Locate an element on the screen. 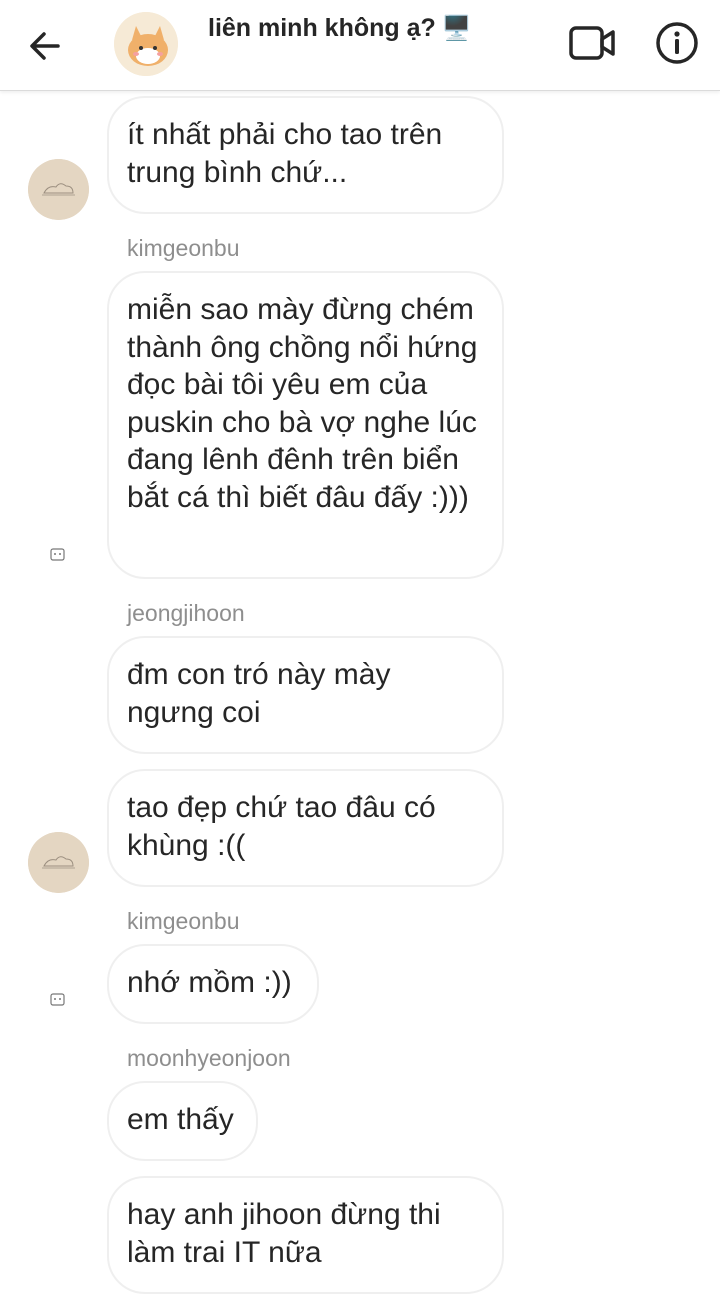 Image resolution: width=720 pixels, height=1300 pixels. message-bubble: em thấy is located at coordinates (182, 1121).